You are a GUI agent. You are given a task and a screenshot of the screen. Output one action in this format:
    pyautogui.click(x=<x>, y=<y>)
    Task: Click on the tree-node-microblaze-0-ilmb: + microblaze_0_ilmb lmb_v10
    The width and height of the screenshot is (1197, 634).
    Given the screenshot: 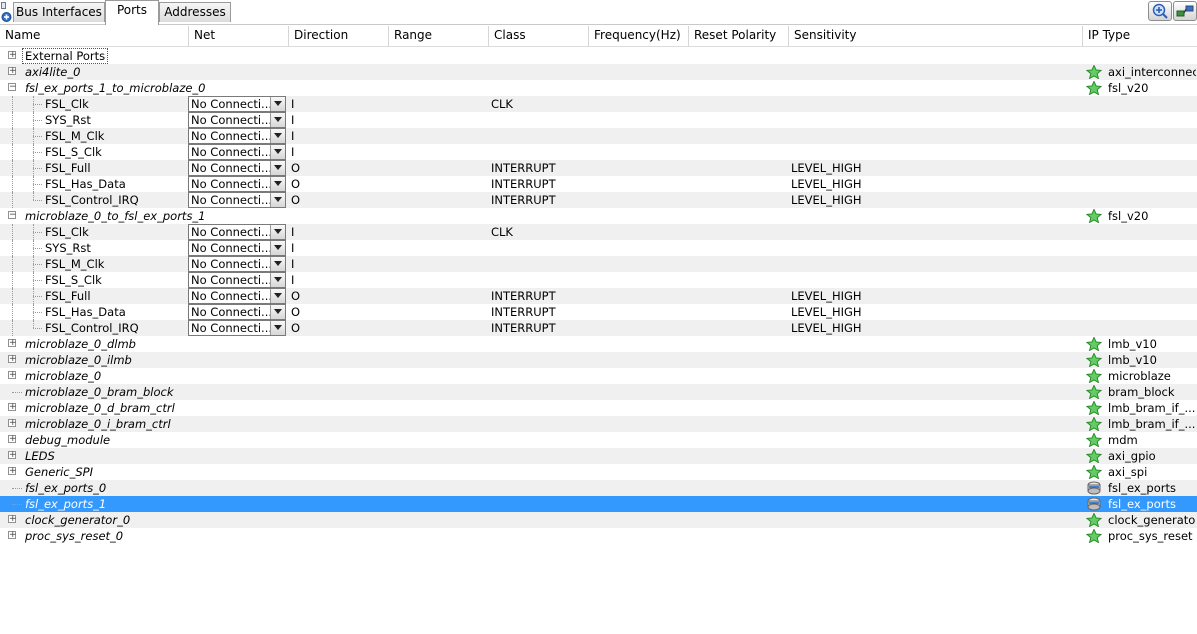 What is the action you would take?
    pyautogui.click(x=598, y=360)
    